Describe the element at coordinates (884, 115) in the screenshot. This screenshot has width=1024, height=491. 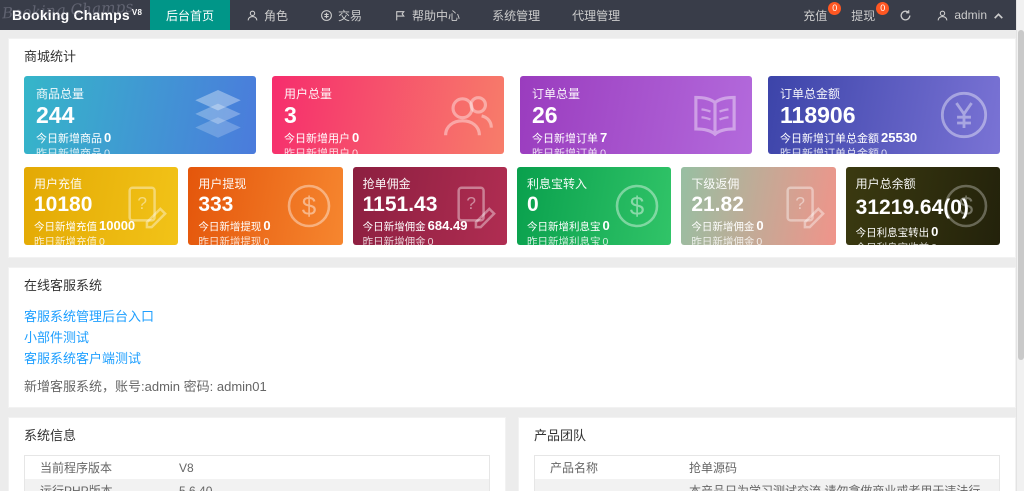
I see `stat-card-order-amount-total: 订单总金额 118906 今日新增订单总金额25530 昨日新增订单总金额0` at that location.